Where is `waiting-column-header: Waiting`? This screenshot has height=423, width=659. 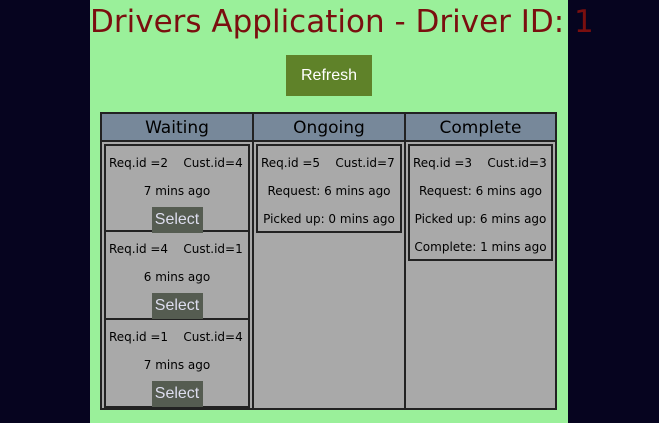 waiting-column-header: Waiting is located at coordinates (177, 128).